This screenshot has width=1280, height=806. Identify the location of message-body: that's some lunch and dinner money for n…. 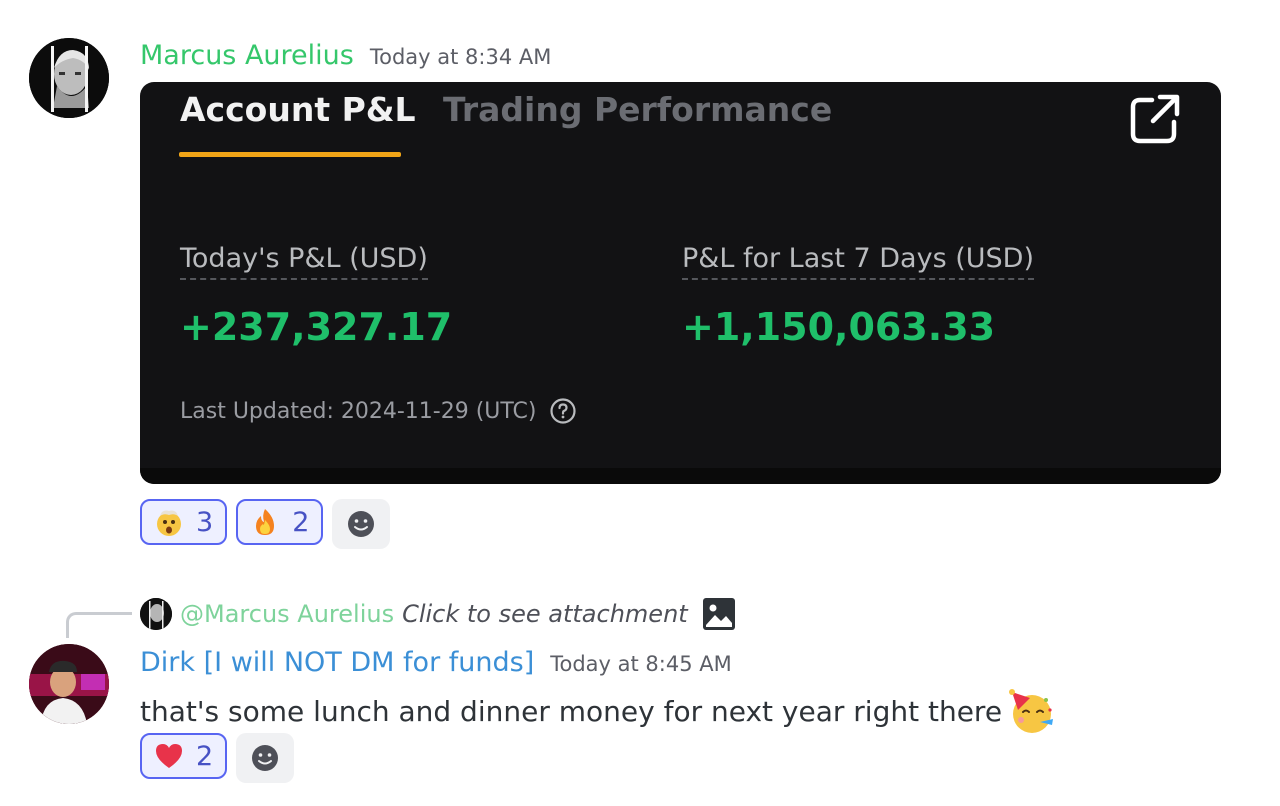
(598, 711).